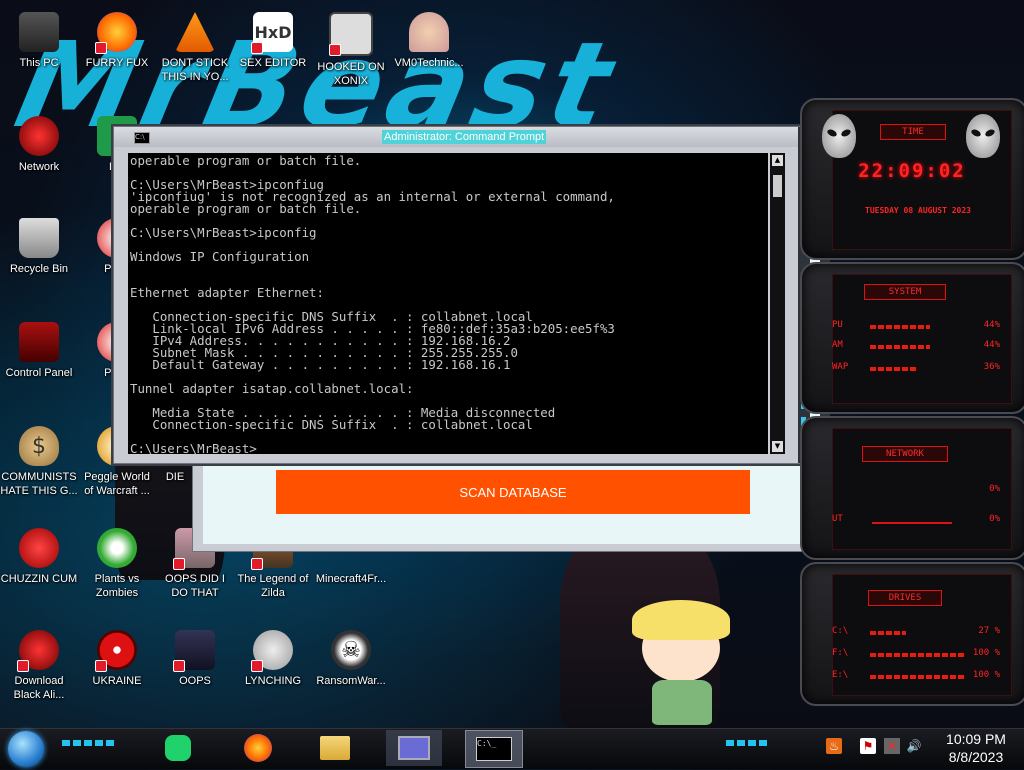  I want to click on taskbar-file-explorer, so click(335, 748).